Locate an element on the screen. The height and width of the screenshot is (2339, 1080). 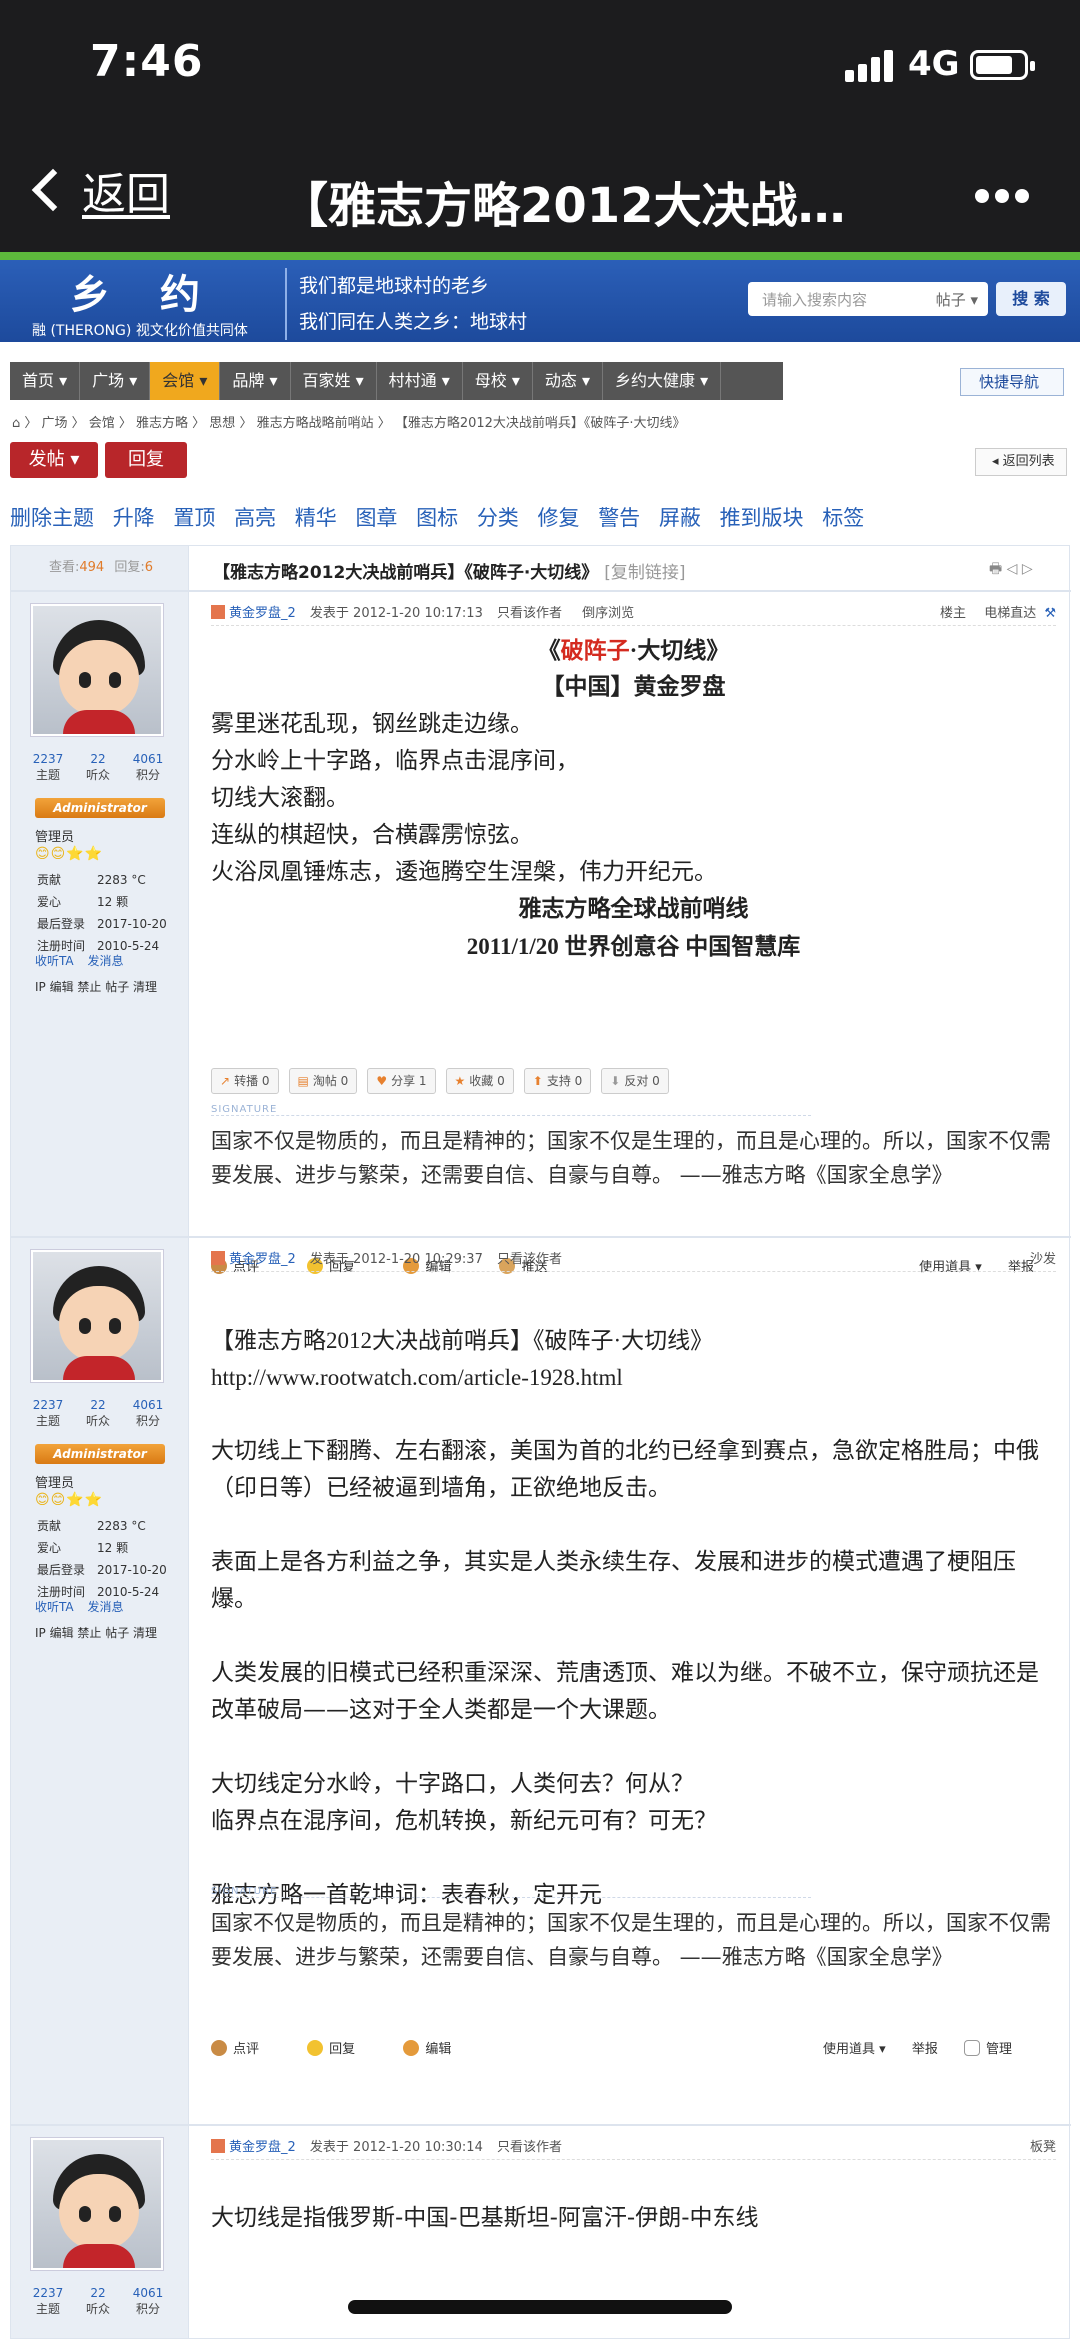
signature-label: SIGNATURE is located at coordinates (511, 1892).